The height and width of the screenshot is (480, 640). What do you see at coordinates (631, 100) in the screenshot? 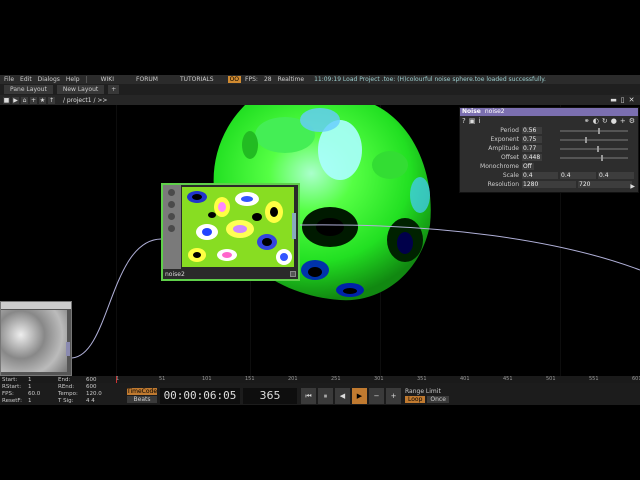
I see `close-icon: ✕` at bounding box center [631, 100].